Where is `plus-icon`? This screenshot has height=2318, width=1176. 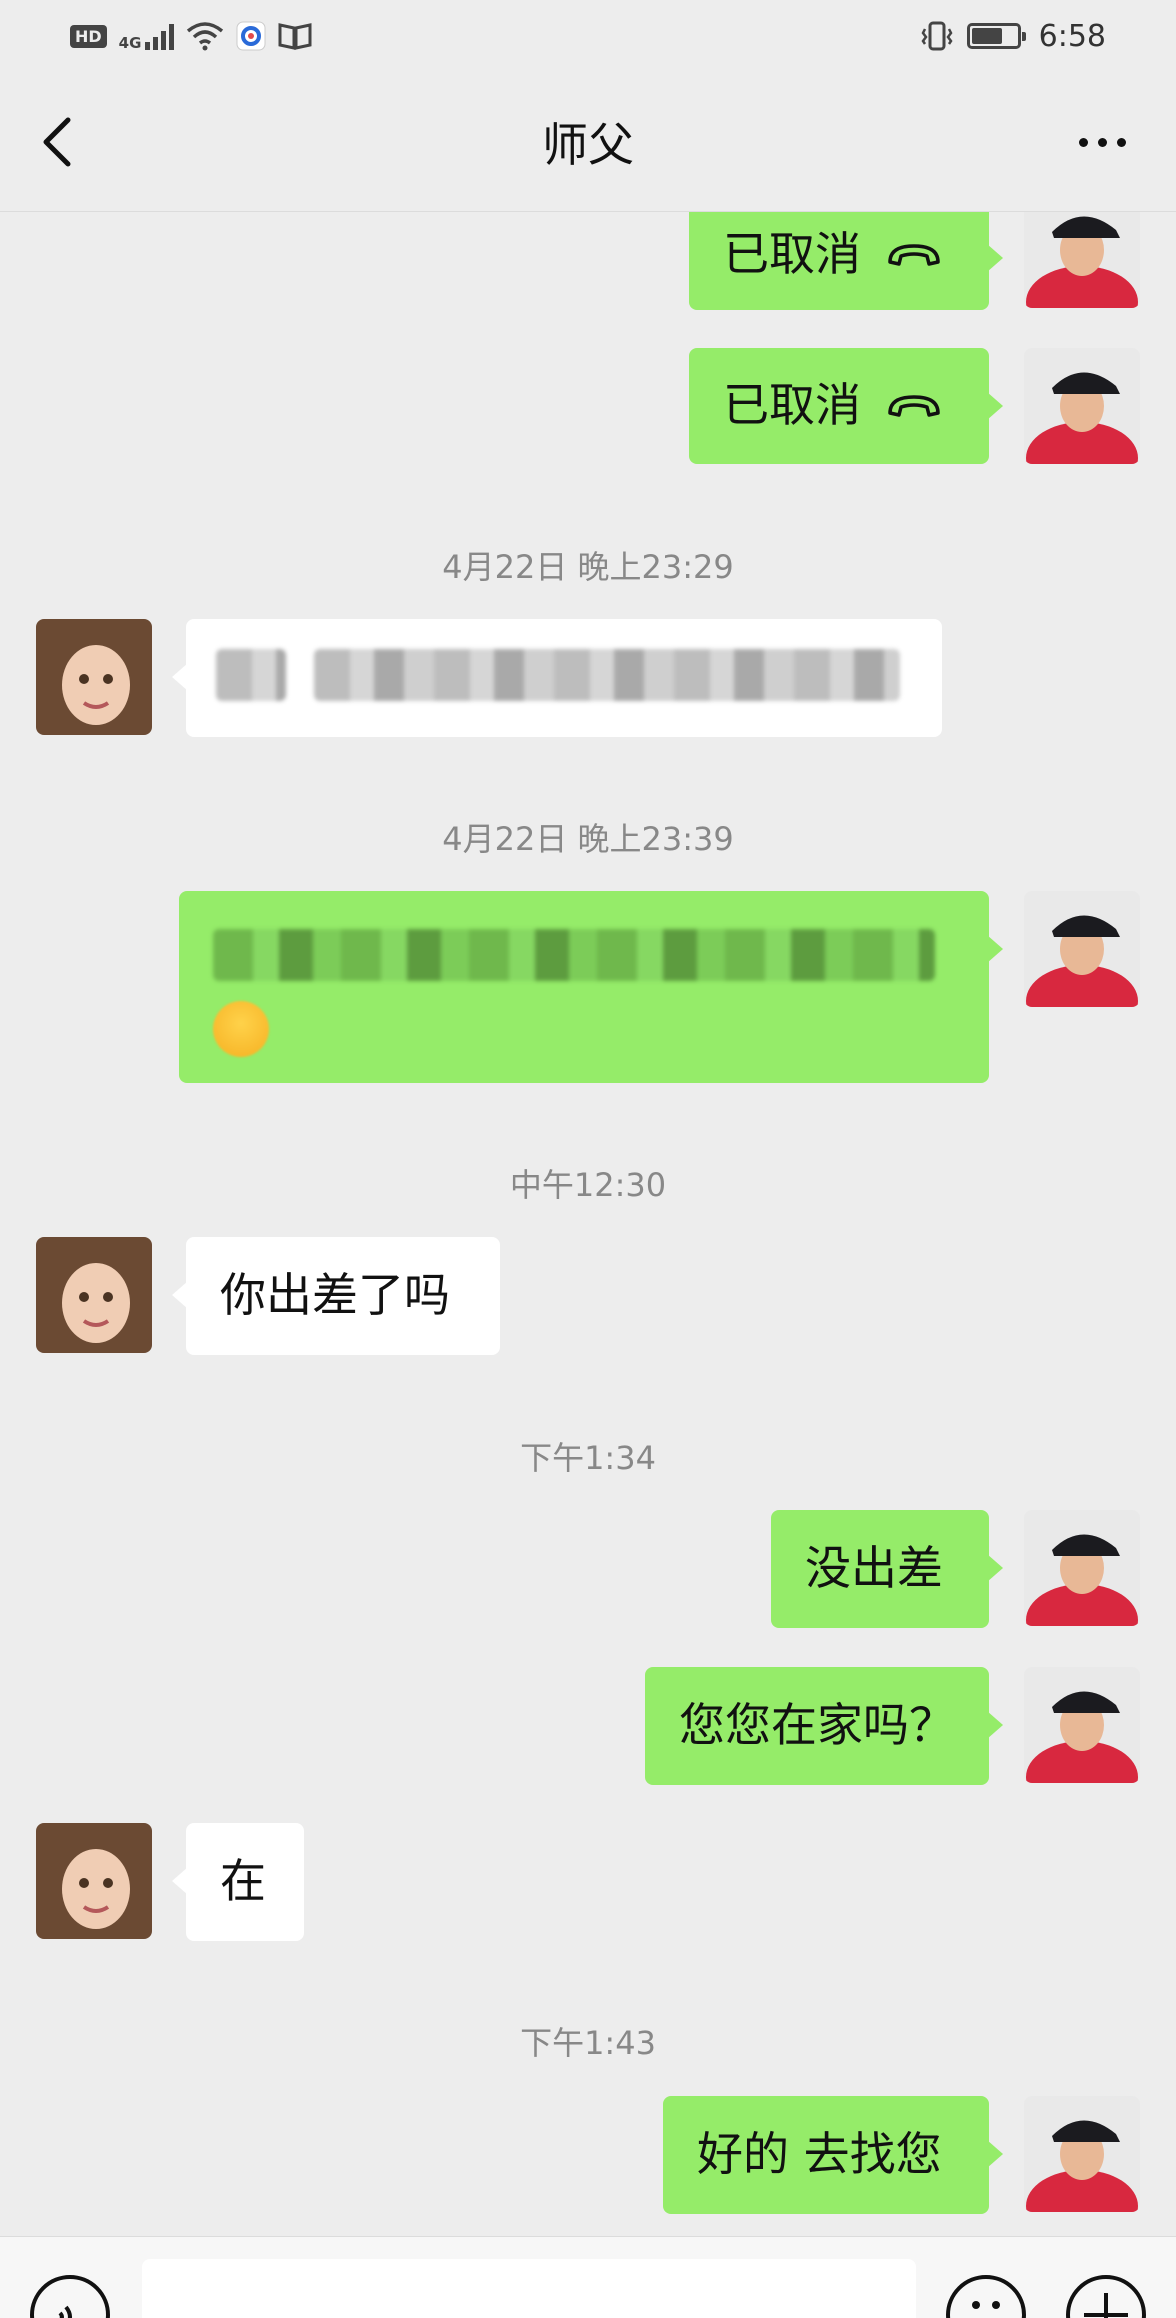
plus-icon is located at coordinates (1106, 2296).